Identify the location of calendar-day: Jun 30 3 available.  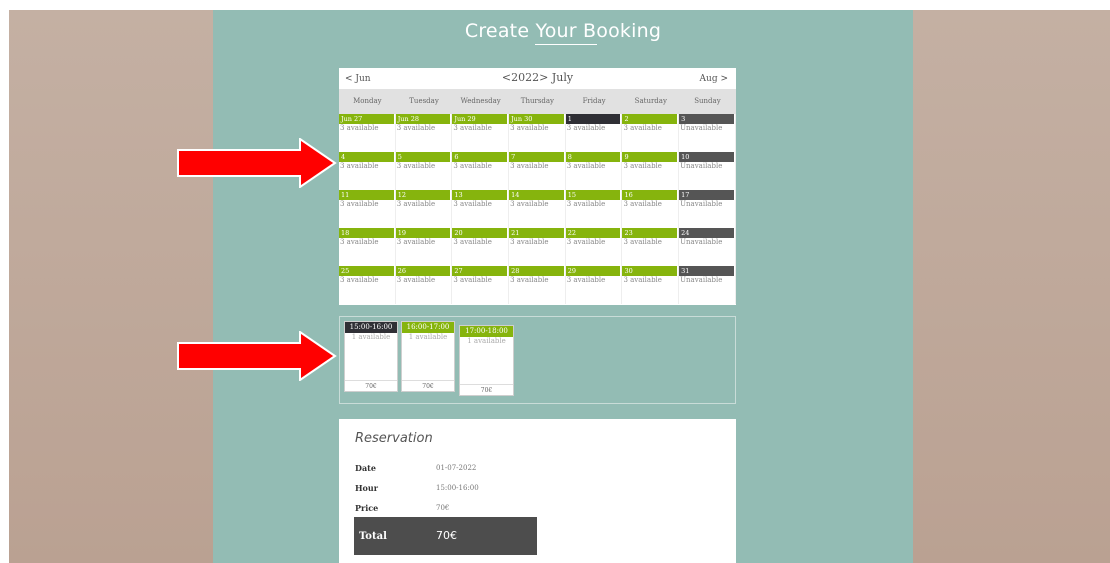
(537, 133).